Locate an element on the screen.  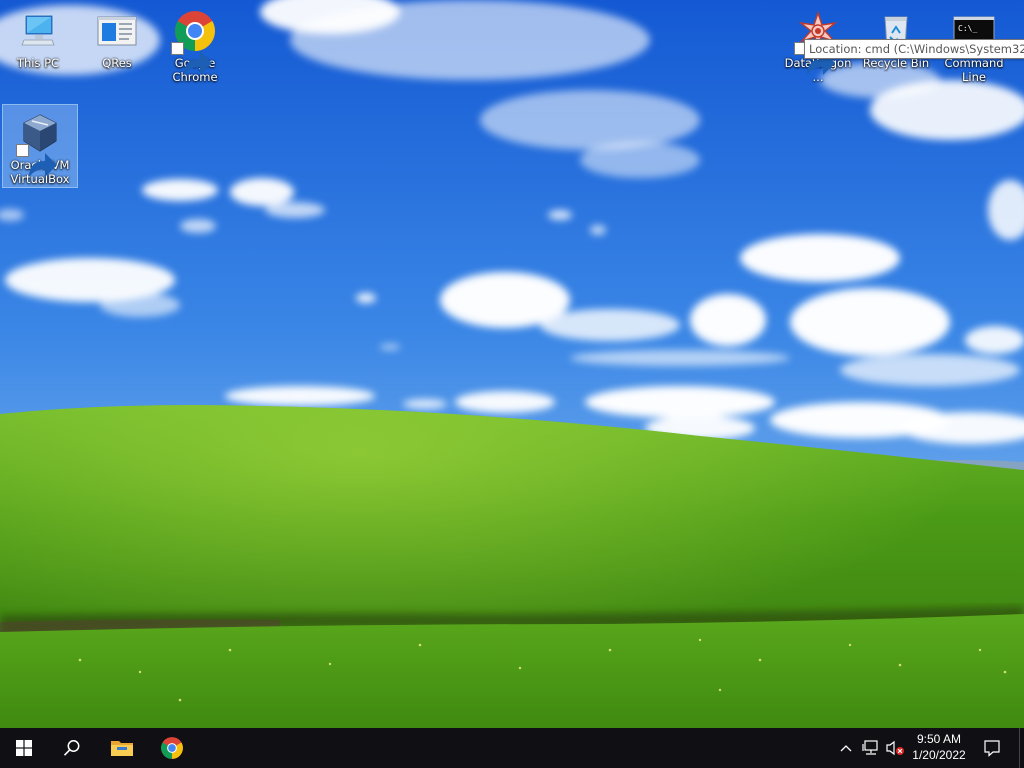
notification-icon is located at coordinates (992, 748).